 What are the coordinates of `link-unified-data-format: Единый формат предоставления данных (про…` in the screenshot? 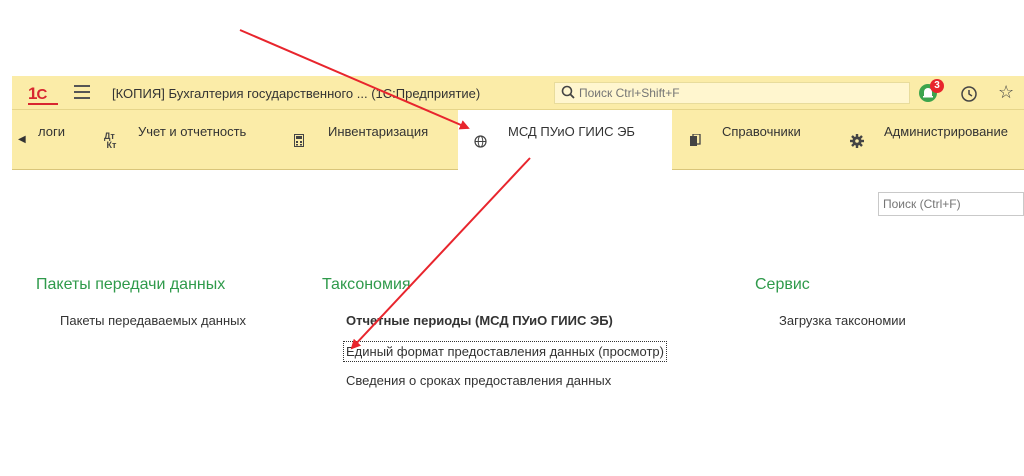 It's located at (505, 351).